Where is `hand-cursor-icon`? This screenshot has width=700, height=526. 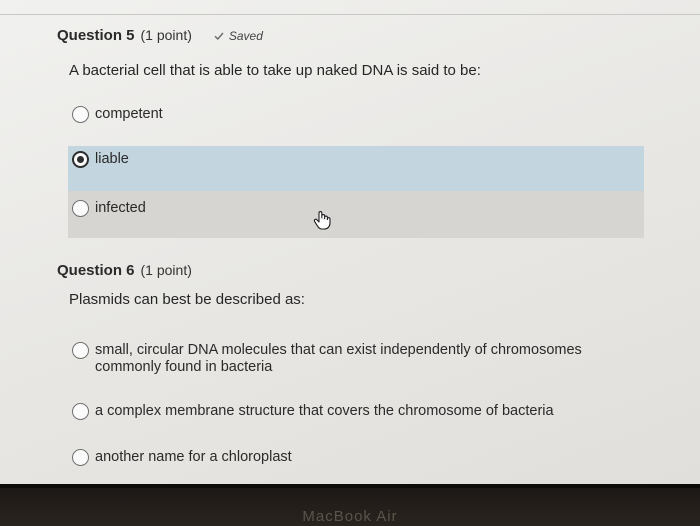
hand-cursor-icon is located at coordinates (322, 220).